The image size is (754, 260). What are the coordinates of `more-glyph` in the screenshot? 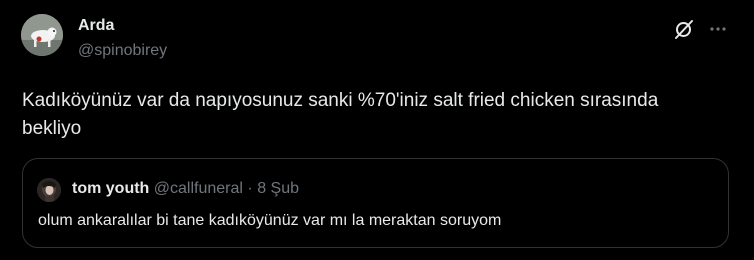 It's located at (718, 29).